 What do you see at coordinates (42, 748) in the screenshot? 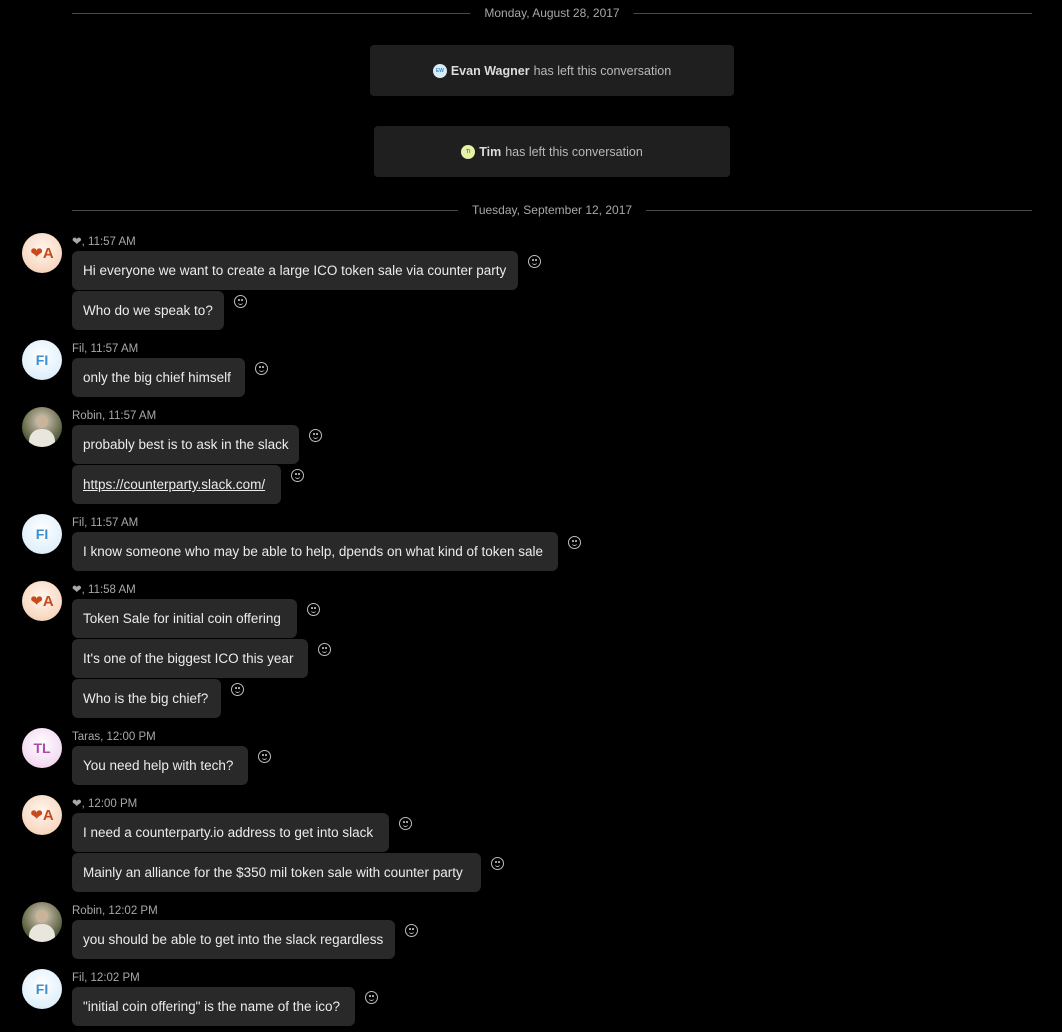
I see `avatar: TL` at bounding box center [42, 748].